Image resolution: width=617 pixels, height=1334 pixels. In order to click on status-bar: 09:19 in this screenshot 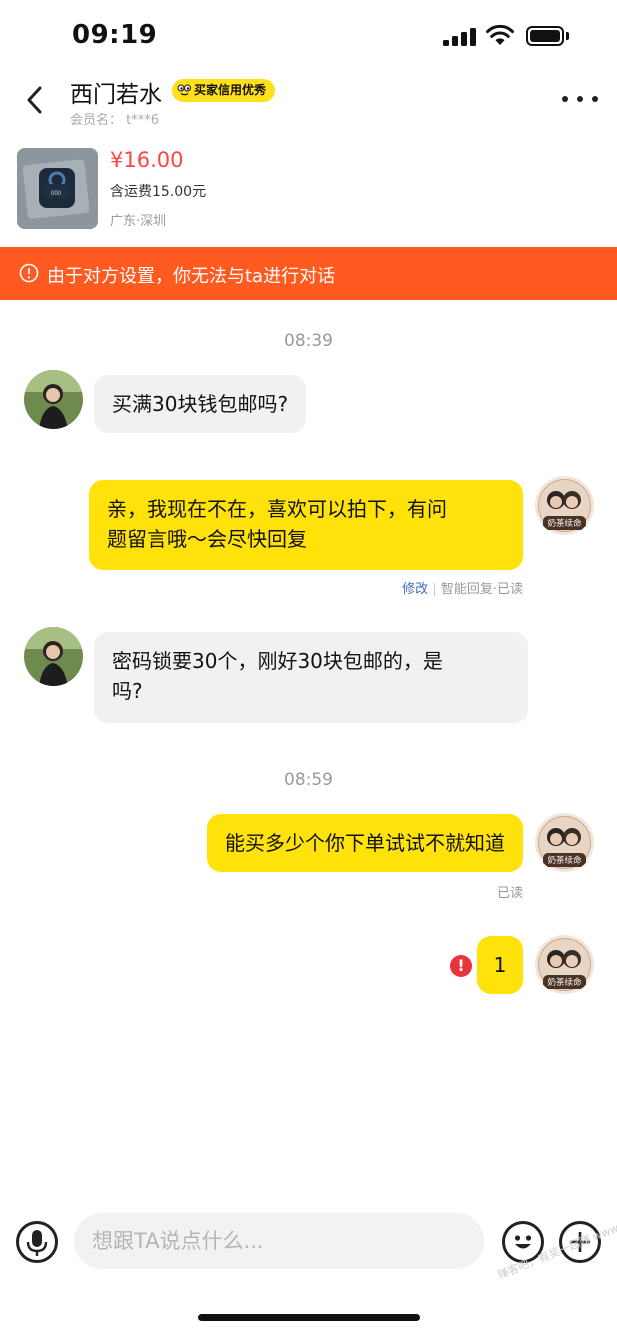, I will do `click(308, 35)`.